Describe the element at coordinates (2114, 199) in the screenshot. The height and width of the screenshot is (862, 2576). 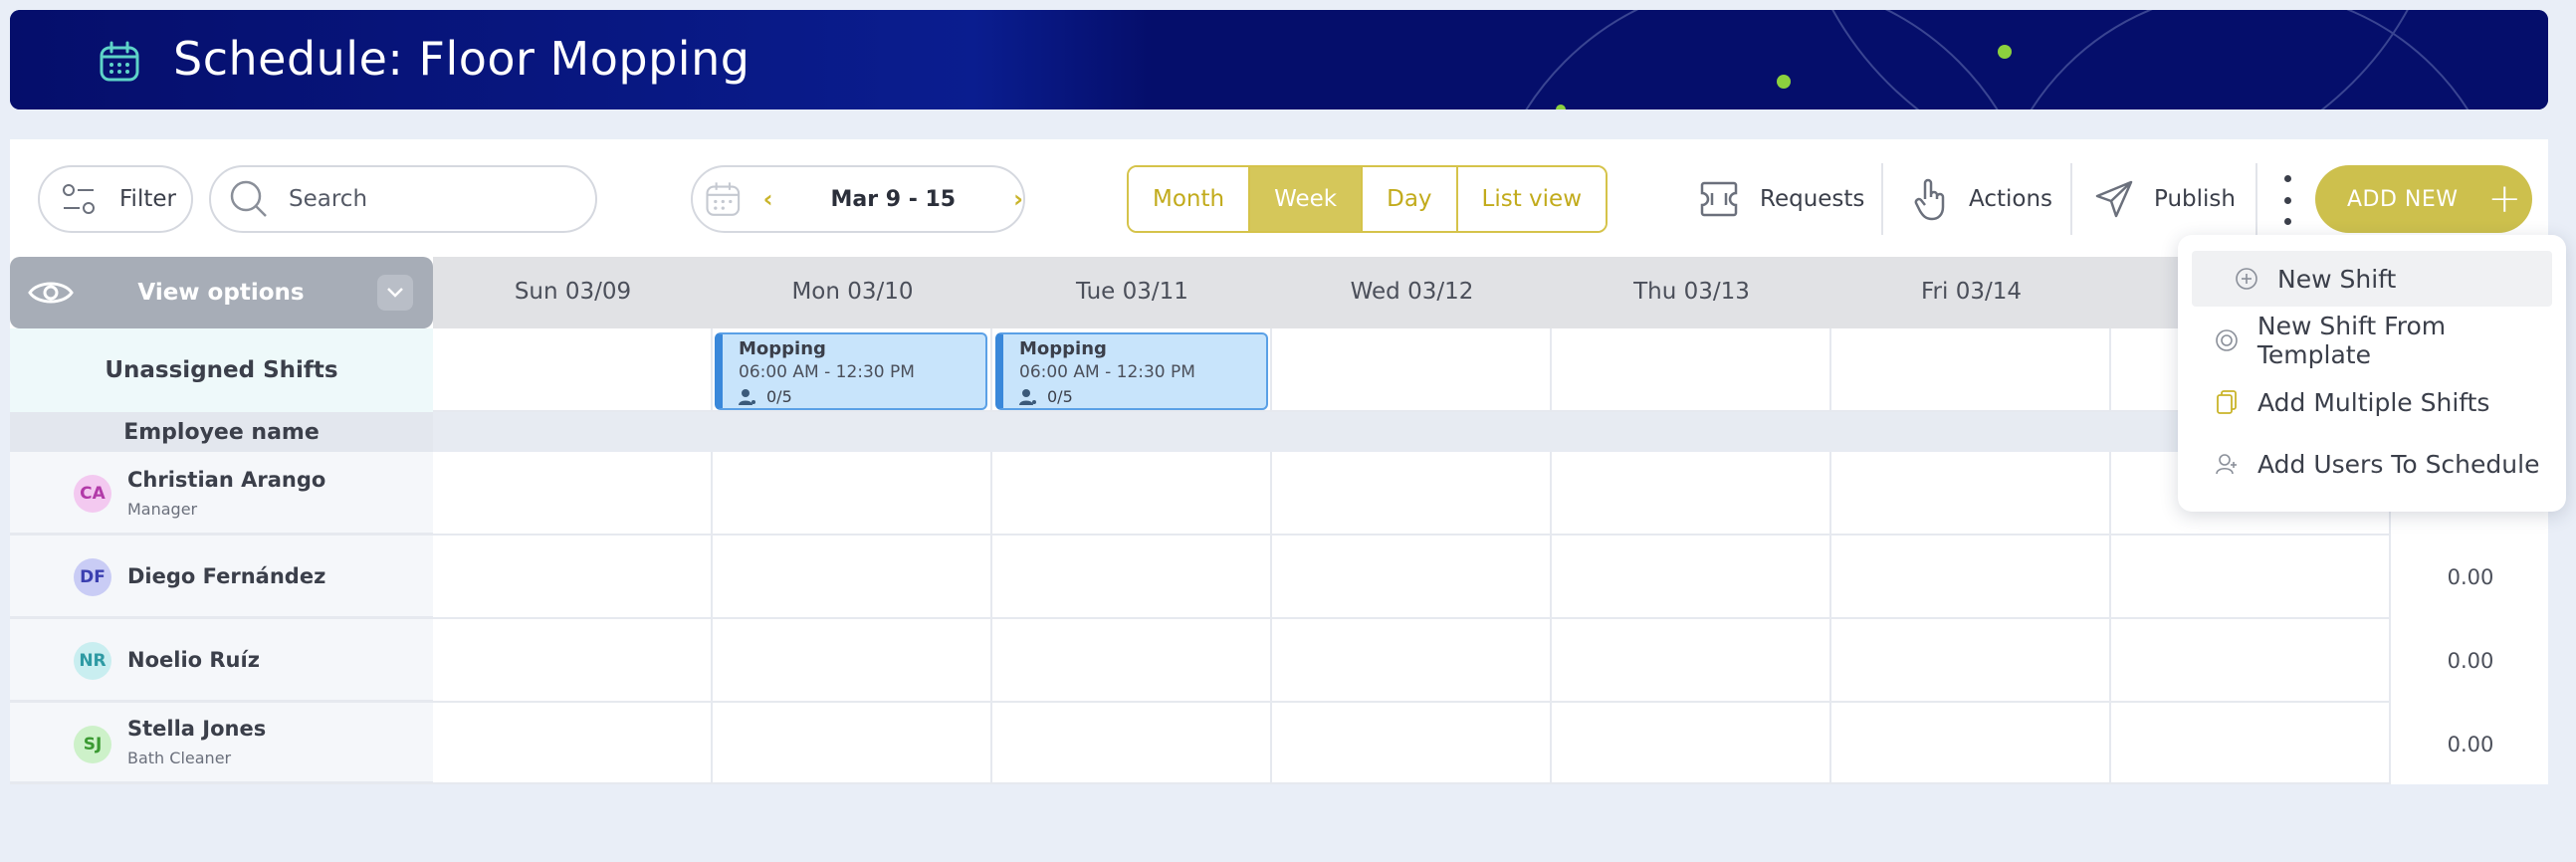
I see `send-icon` at that location.